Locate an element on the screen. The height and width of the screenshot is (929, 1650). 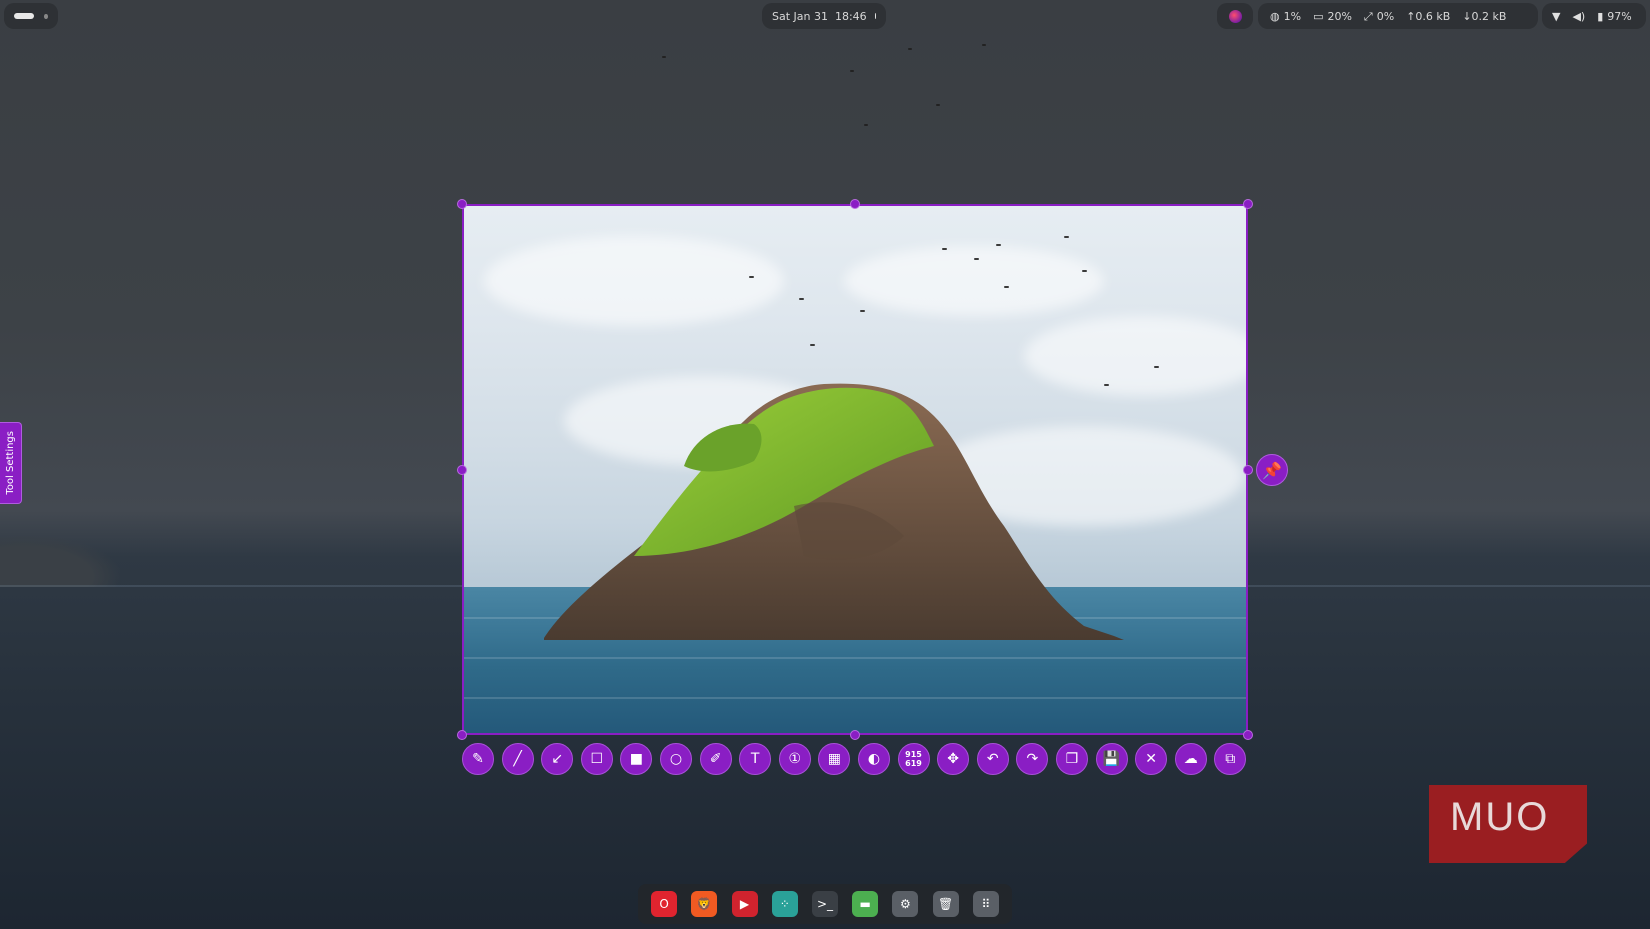
clock-pill: Sat Jan 31 18:46 is located at coordinates (824, 16).